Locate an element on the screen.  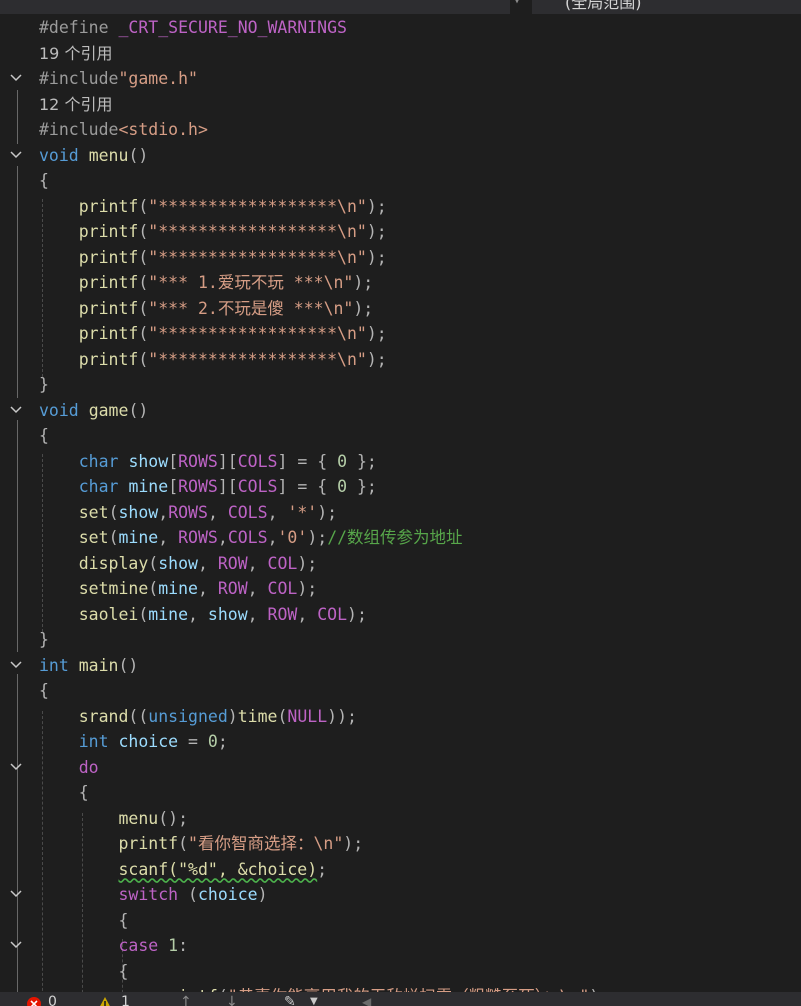
code-text: #include"game.h" is located at coordinates (118, 79).